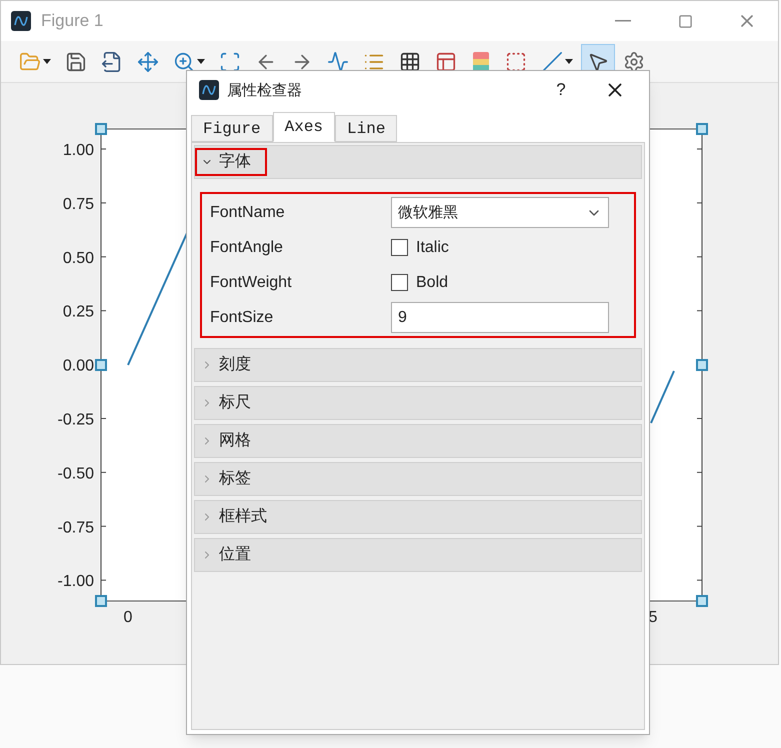 The image size is (781, 748). I want to click on tab: Line, so click(366, 128).